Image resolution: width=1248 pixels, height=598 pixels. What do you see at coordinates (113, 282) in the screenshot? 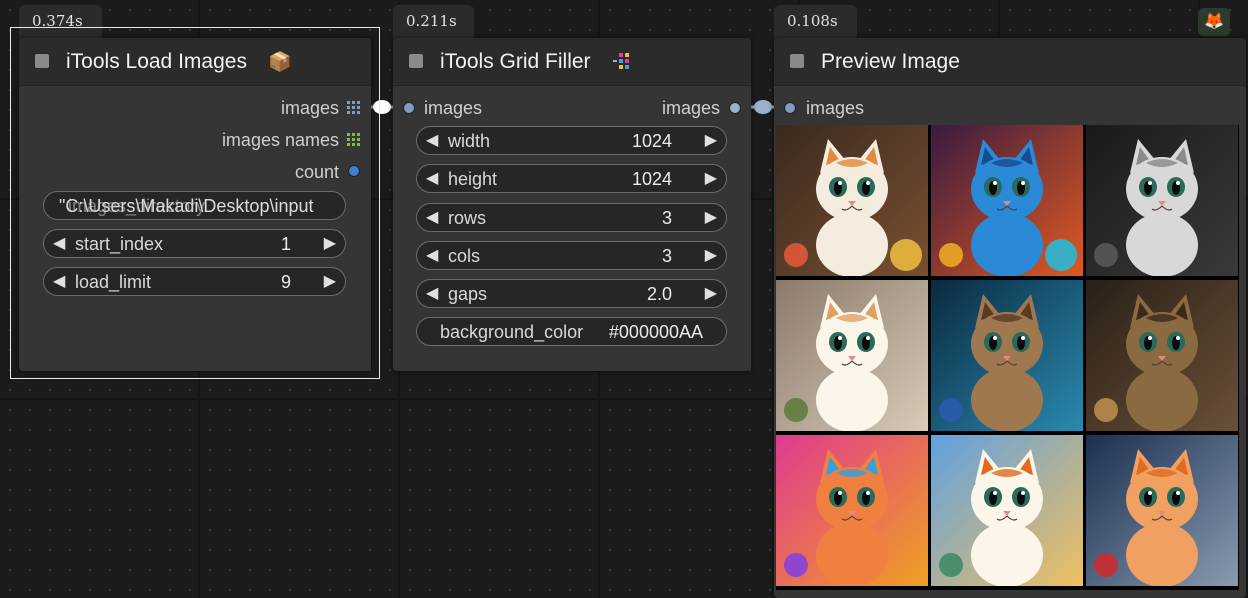
I see `load-limit-label: load_limit` at bounding box center [113, 282].